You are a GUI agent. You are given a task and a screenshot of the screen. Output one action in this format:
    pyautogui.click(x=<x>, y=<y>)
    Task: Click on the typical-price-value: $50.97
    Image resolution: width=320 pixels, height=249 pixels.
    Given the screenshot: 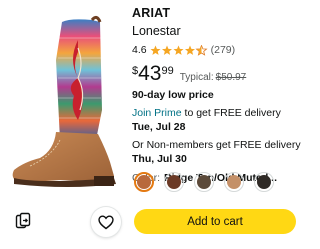 What is the action you would take?
    pyautogui.click(x=231, y=77)
    